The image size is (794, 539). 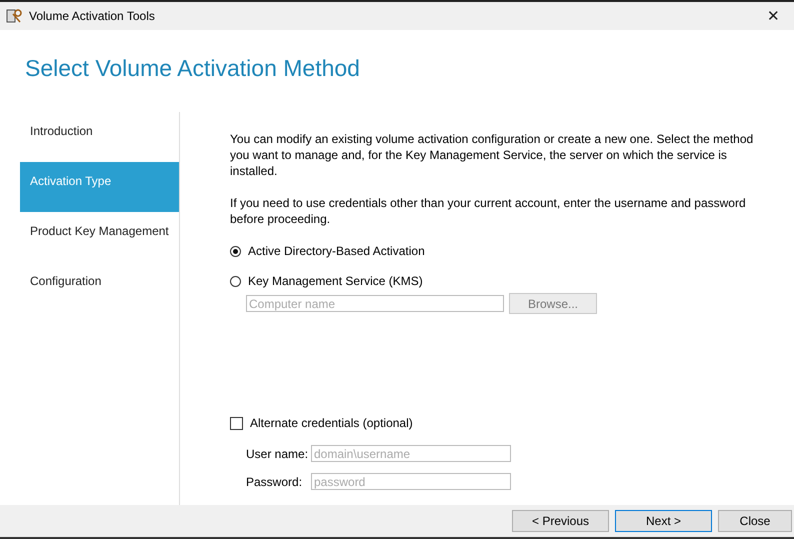 What do you see at coordinates (92, 16) in the screenshot?
I see `window-title: Volume Activation Tools` at bounding box center [92, 16].